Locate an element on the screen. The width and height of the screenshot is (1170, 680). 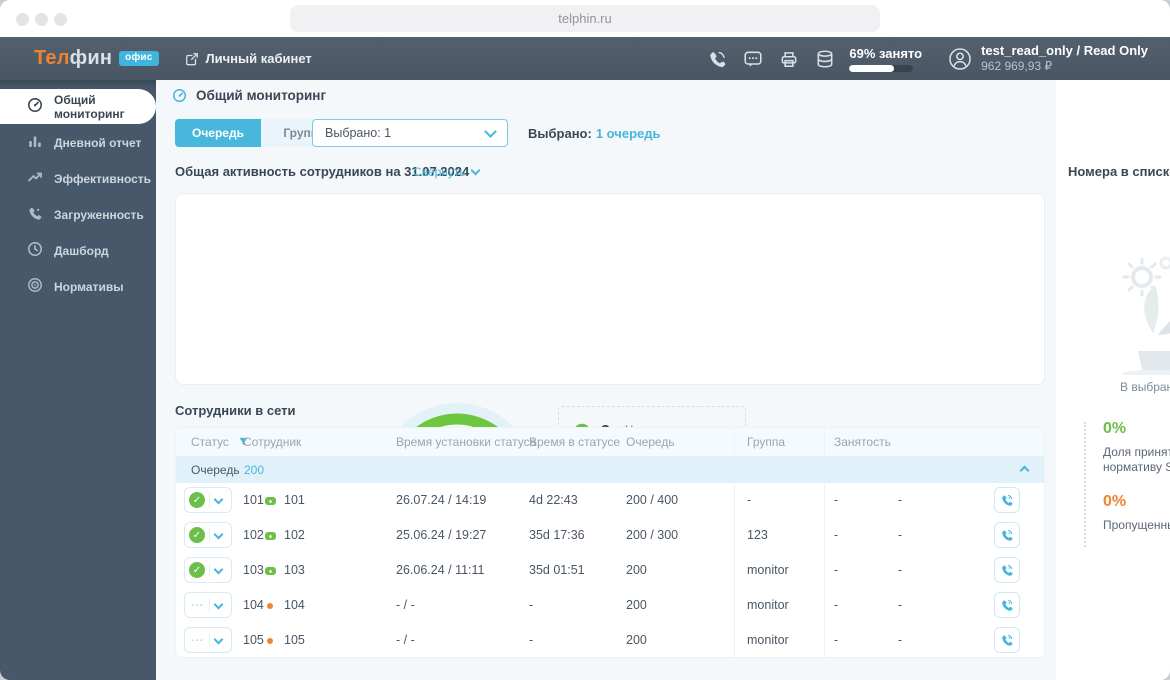
queue-number: 200 is located at coordinates (254, 470).